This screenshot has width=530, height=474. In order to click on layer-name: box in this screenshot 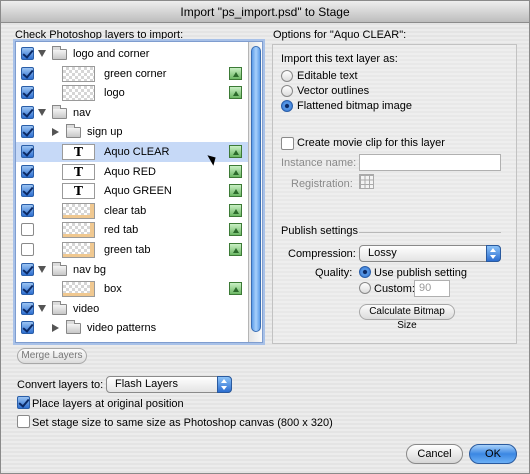, I will do `click(113, 289)`.